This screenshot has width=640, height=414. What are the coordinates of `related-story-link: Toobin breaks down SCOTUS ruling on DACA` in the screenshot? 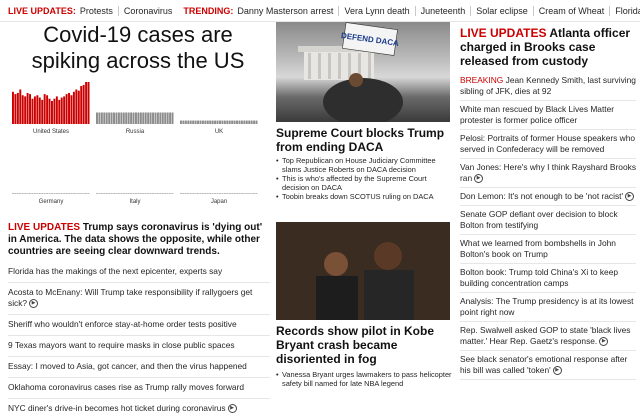 It's located at (364, 196).